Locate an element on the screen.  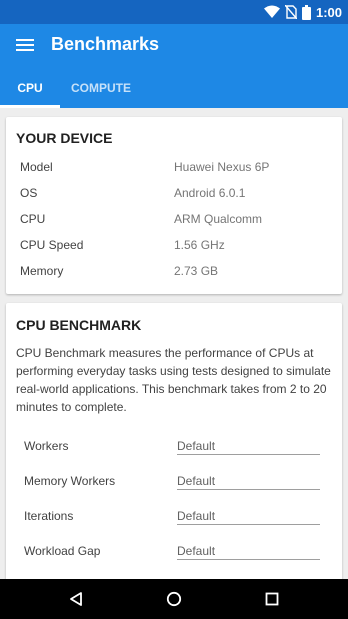
home-icon is located at coordinates (174, 599).